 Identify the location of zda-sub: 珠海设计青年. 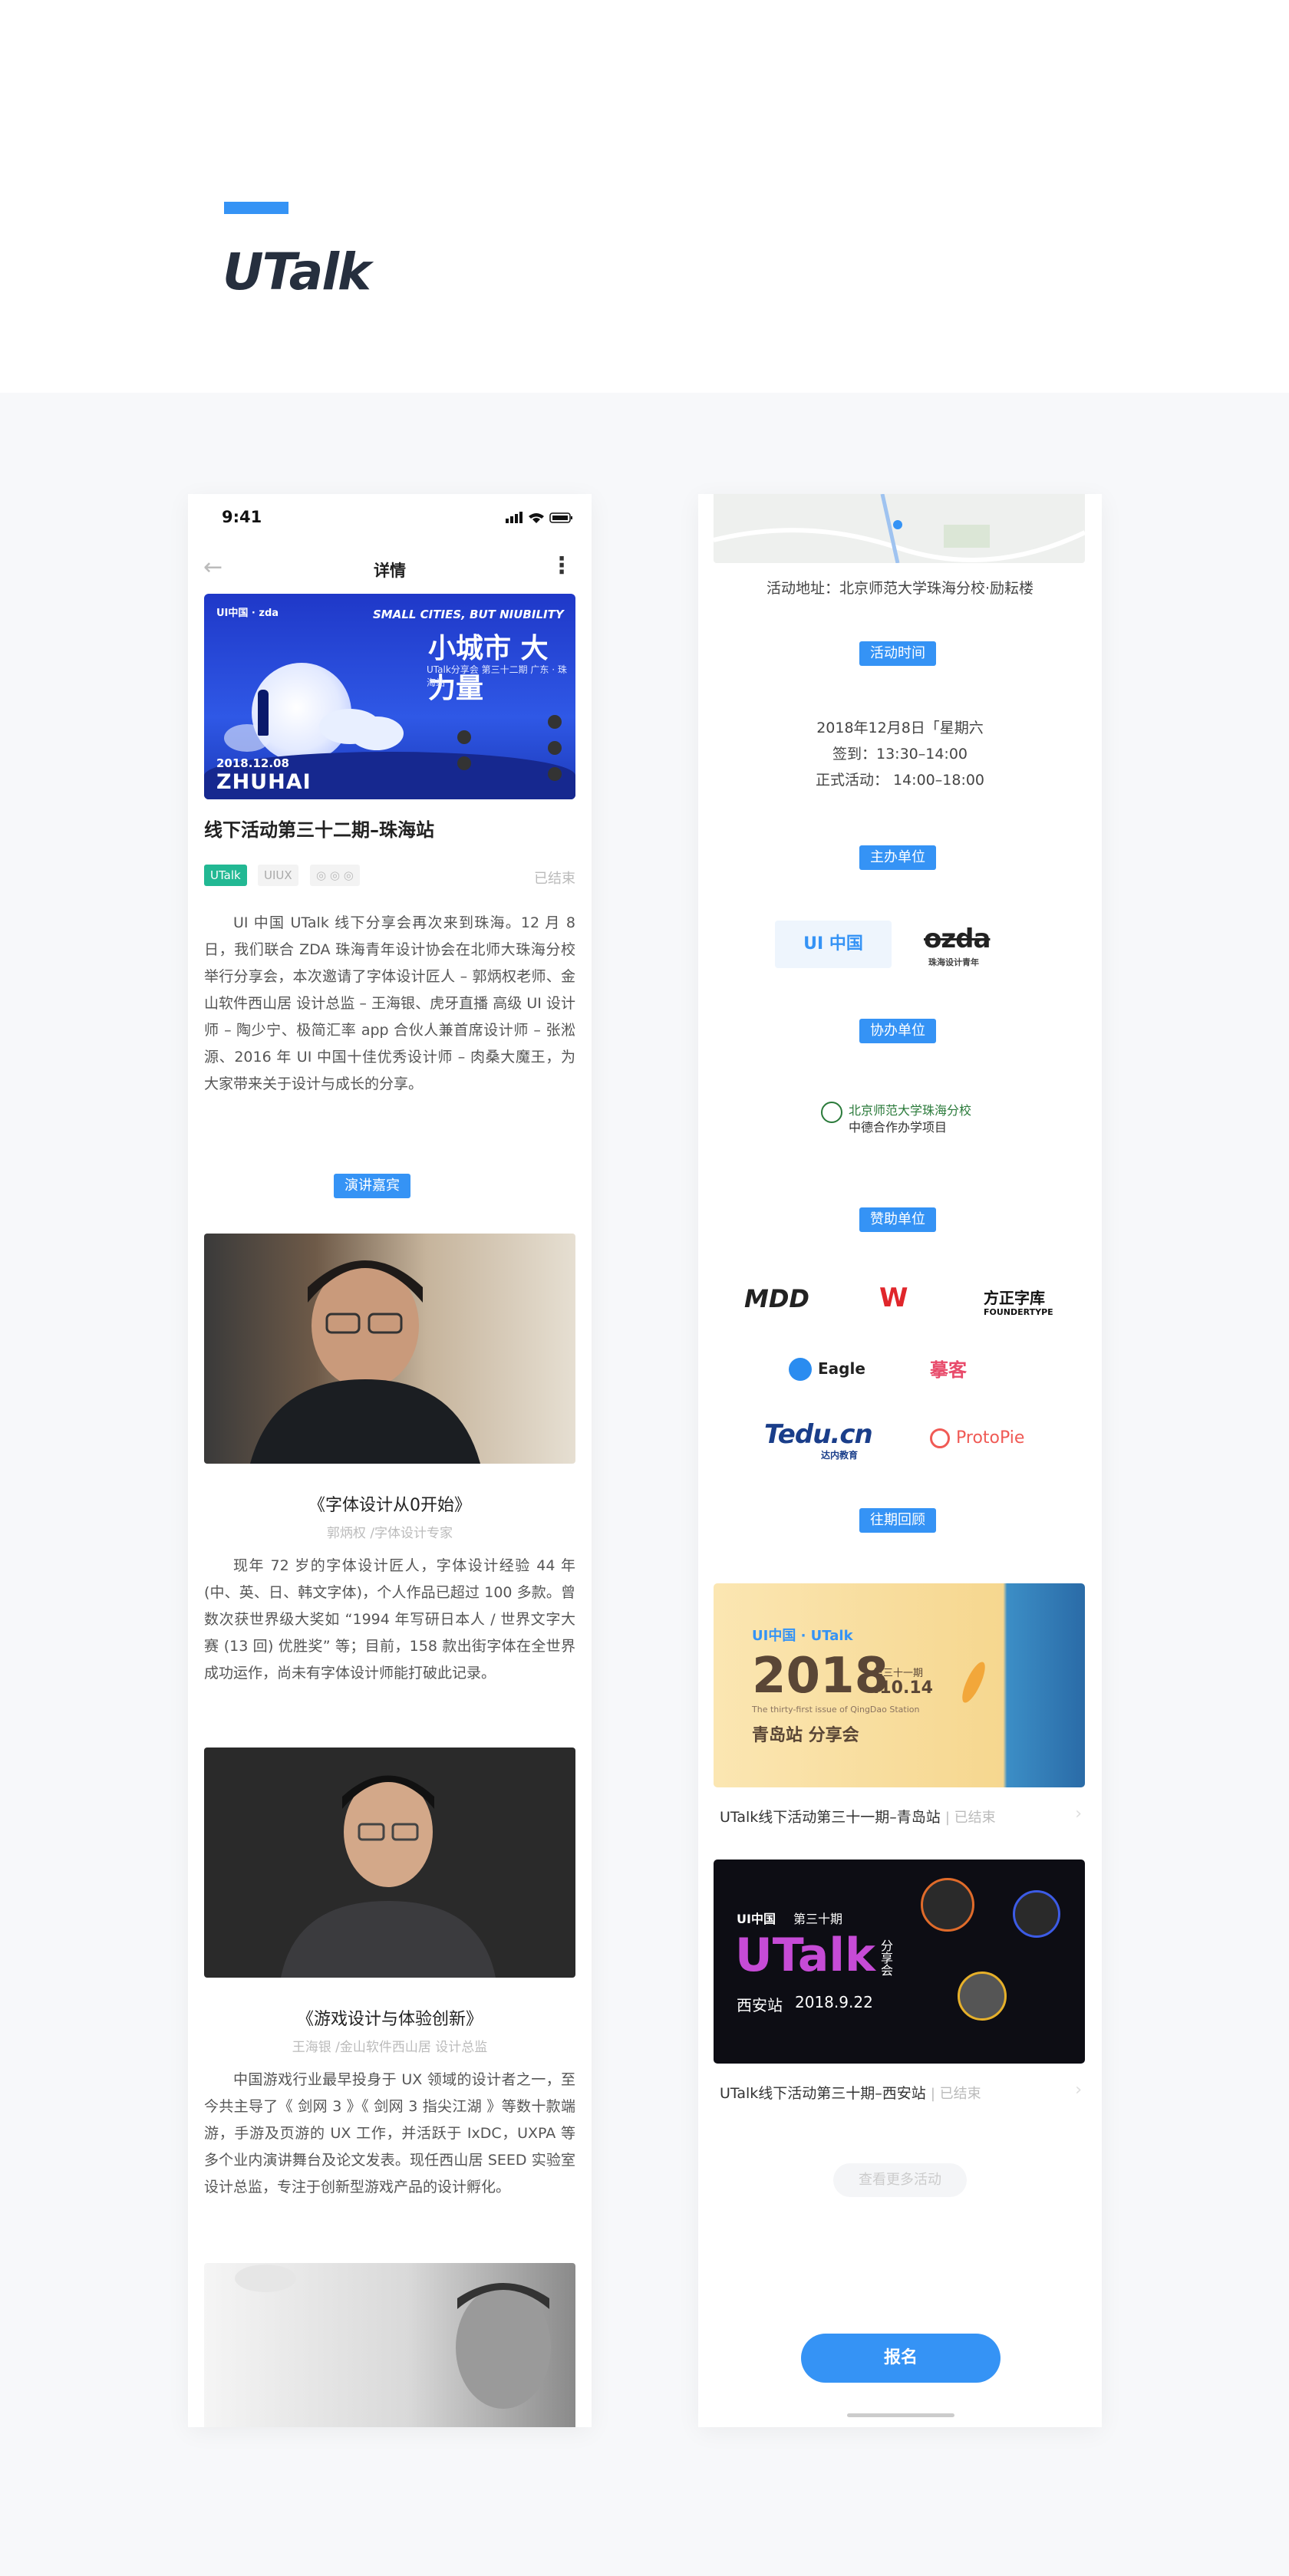
(954, 962).